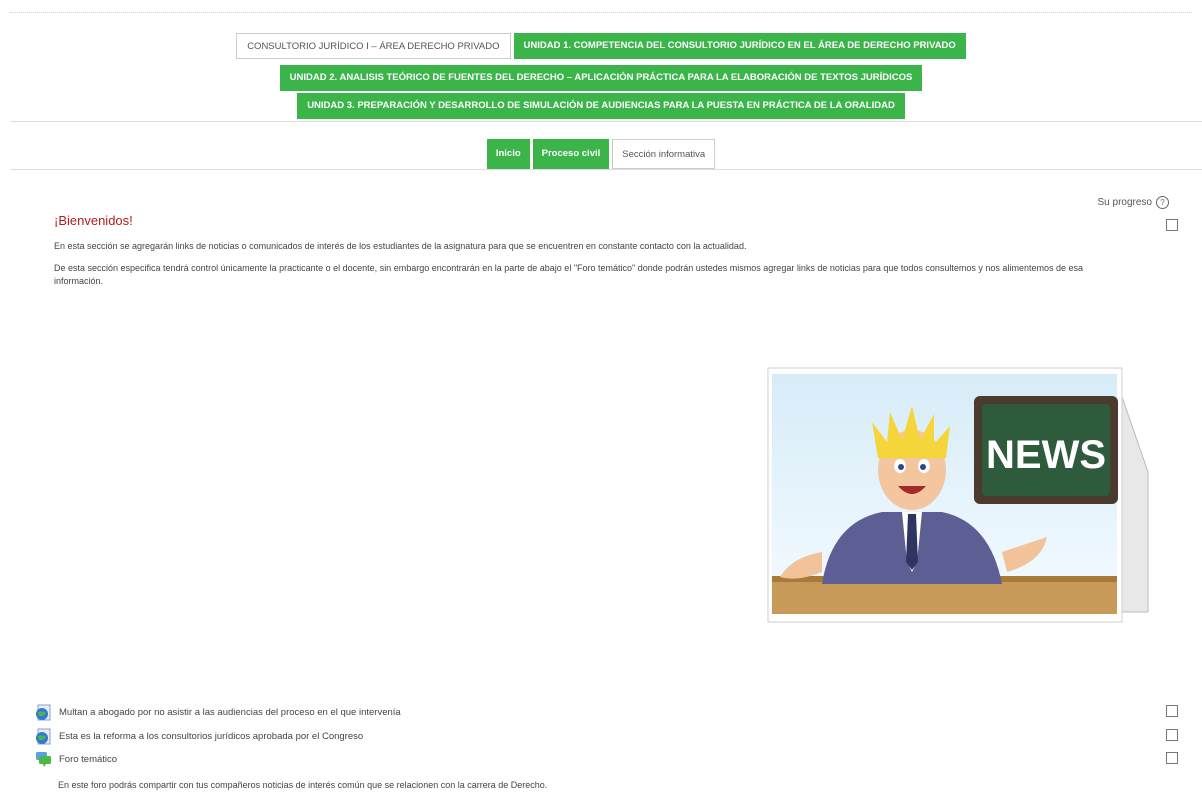 The height and width of the screenshot is (796, 1202). What do you see at coordinates (1046, 455) in the screenshot?
I see `news-screen-text: NEWS` at bounding box center [1046, 455].